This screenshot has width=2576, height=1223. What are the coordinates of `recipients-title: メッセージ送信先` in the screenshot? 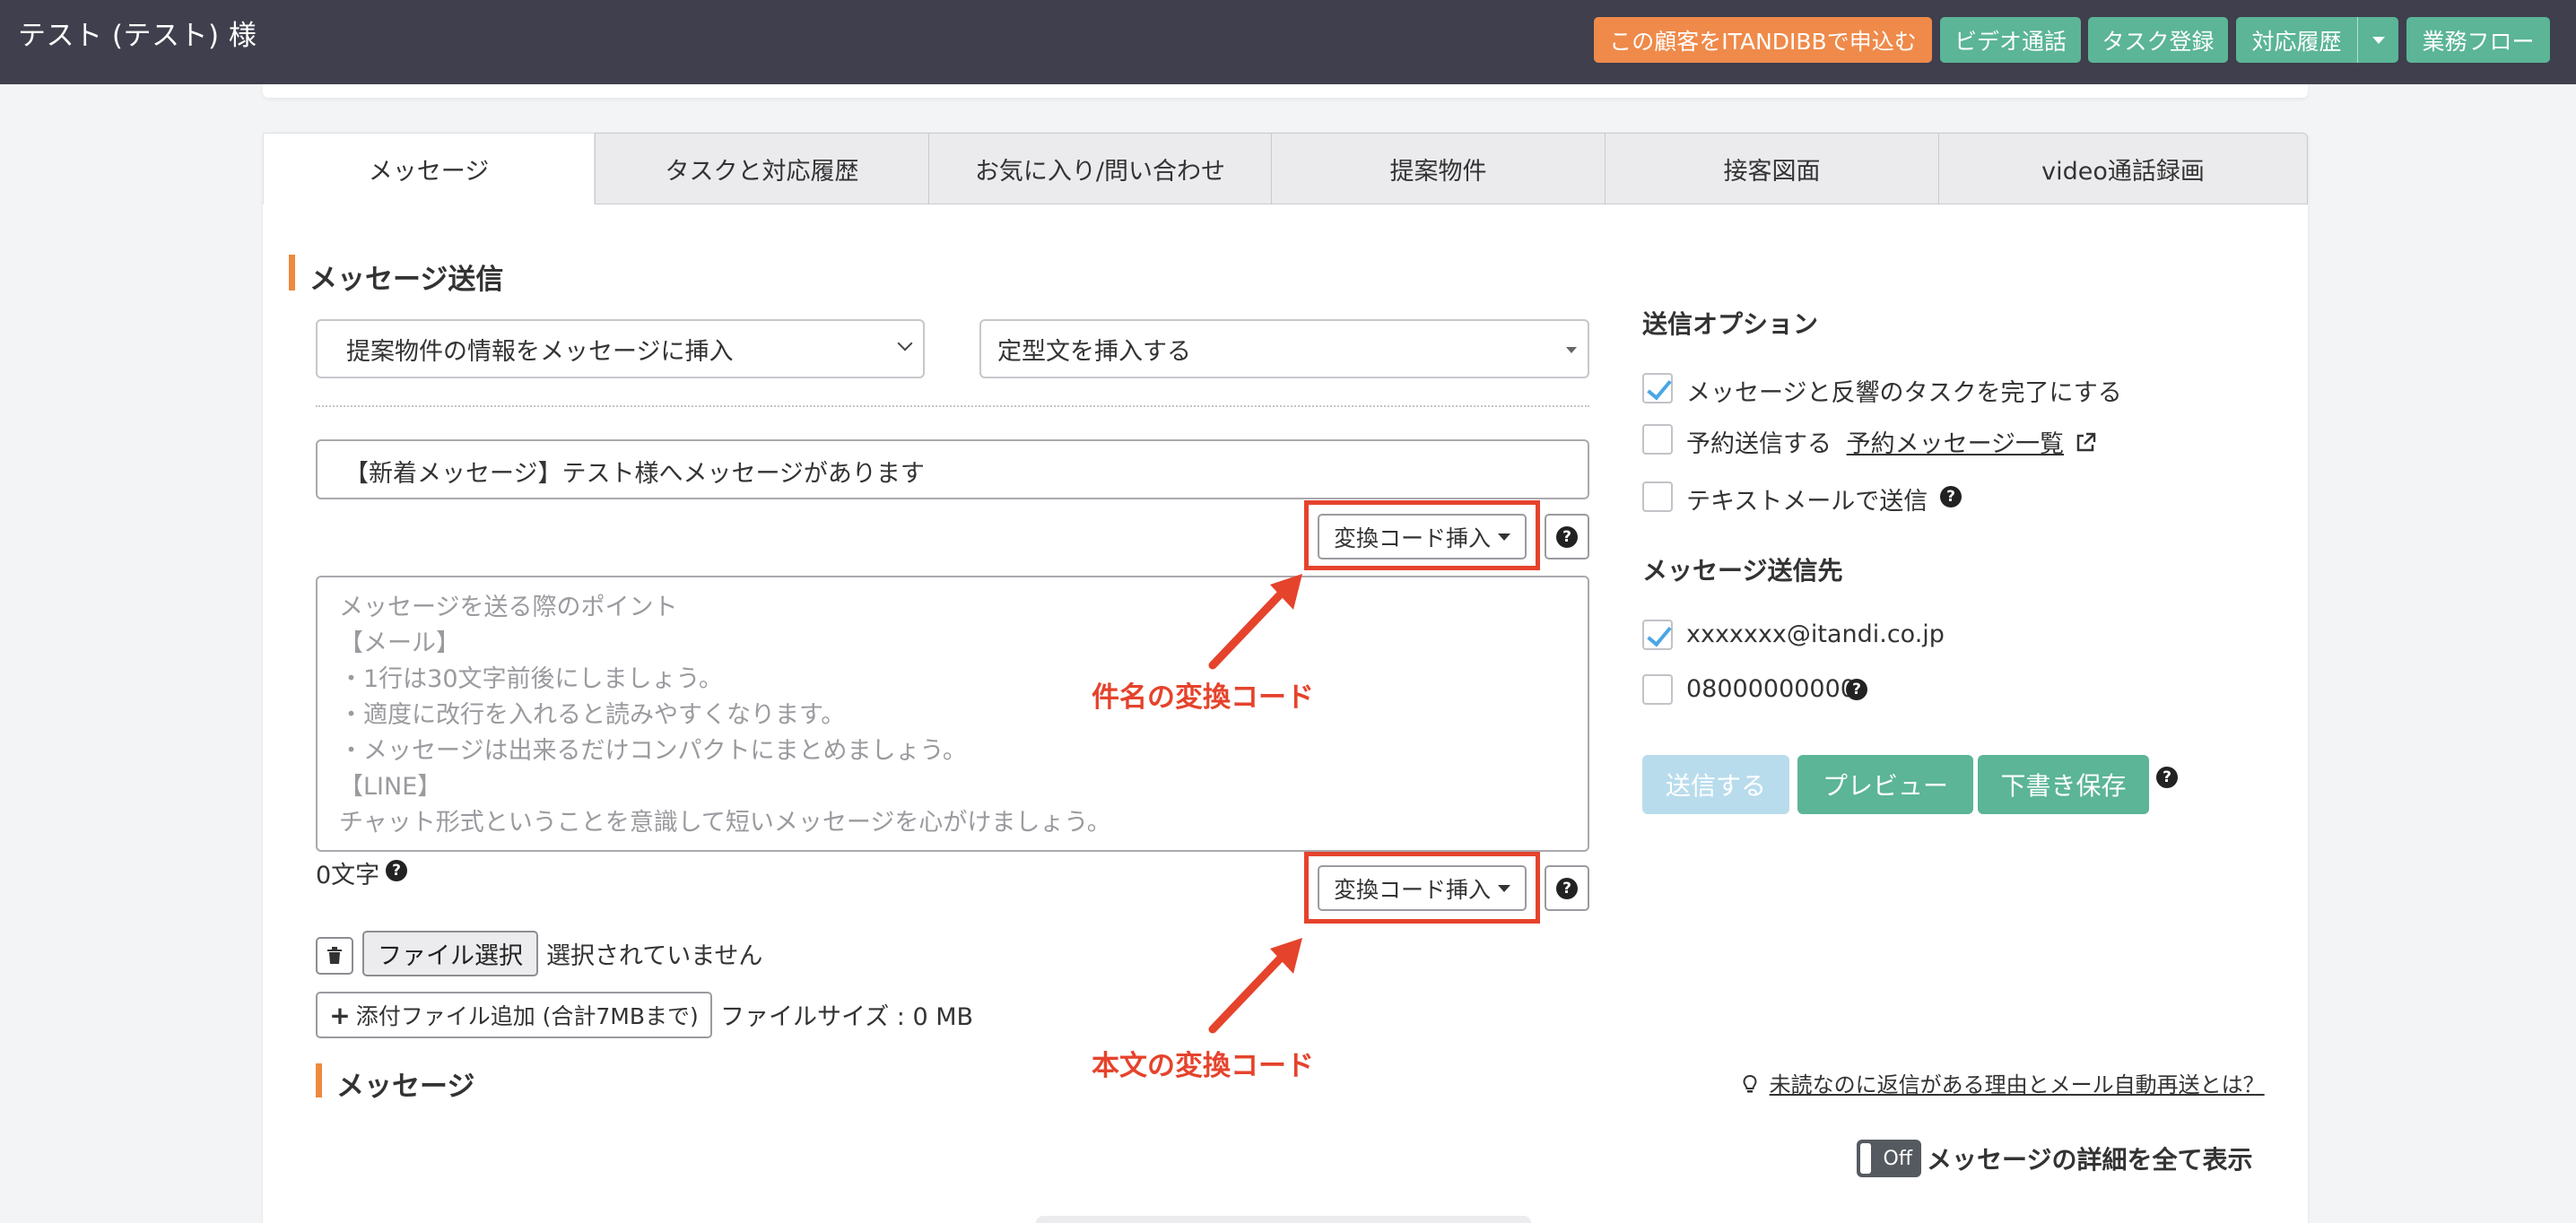 It's located at (1742, 570).